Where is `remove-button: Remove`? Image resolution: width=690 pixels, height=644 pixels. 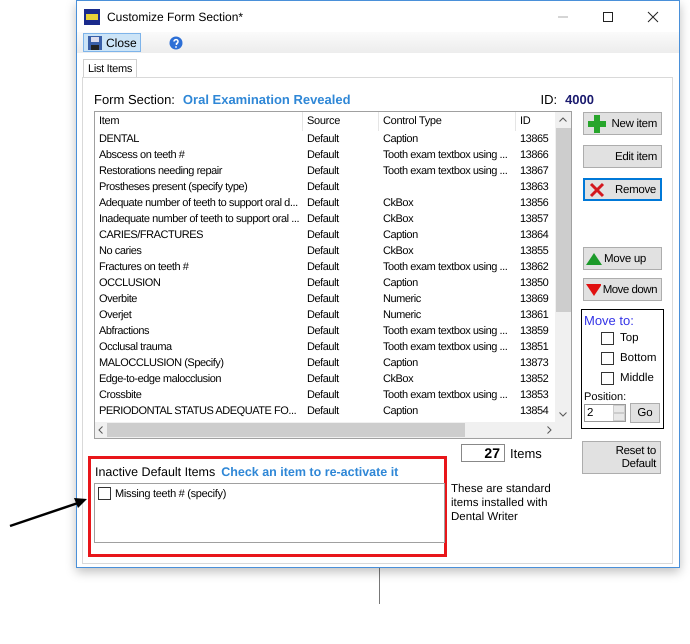 remove-button: Remove is located at coordinates (622, 189).